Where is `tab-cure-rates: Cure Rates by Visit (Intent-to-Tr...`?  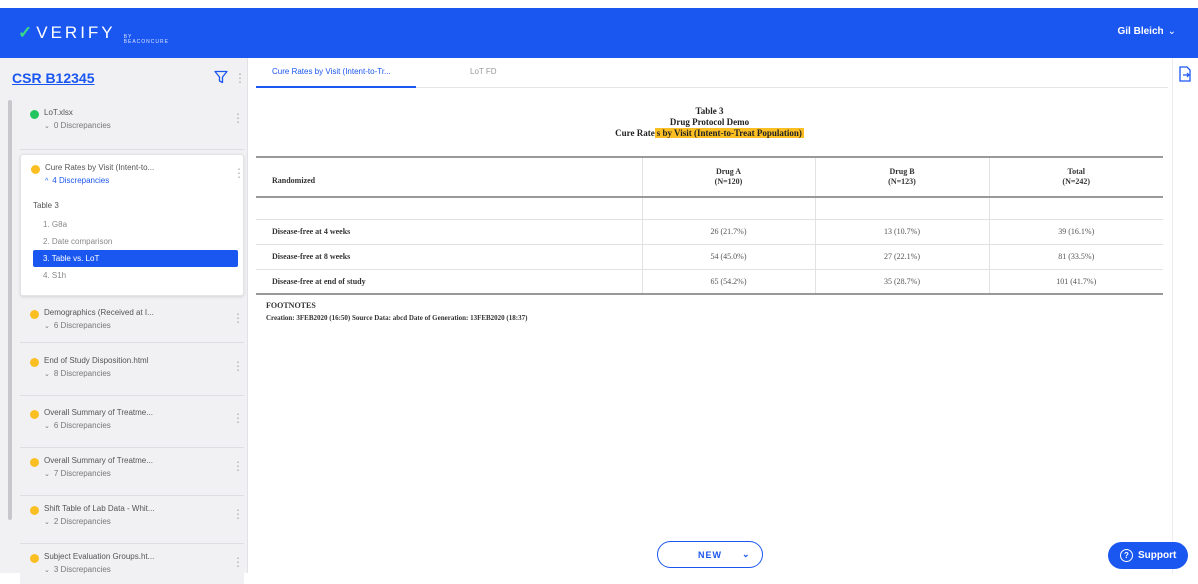
tab-cure-rates: Cure Rates by Visit (Intent-to-Tr... is located at coordinates (331, 71).